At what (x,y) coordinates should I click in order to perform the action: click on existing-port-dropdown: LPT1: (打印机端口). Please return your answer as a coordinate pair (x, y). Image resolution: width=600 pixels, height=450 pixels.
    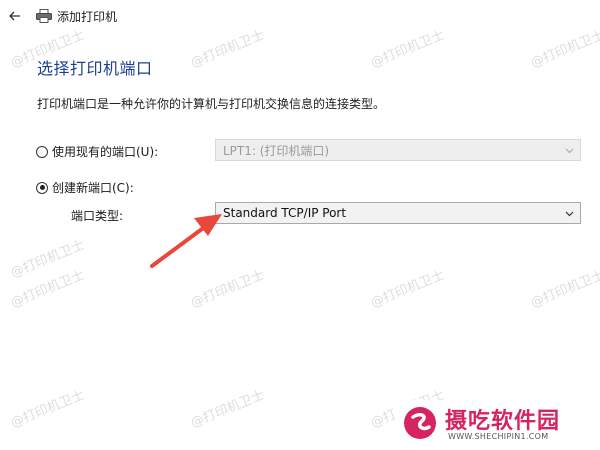
    Looking at the image, I should click on (398, 150).